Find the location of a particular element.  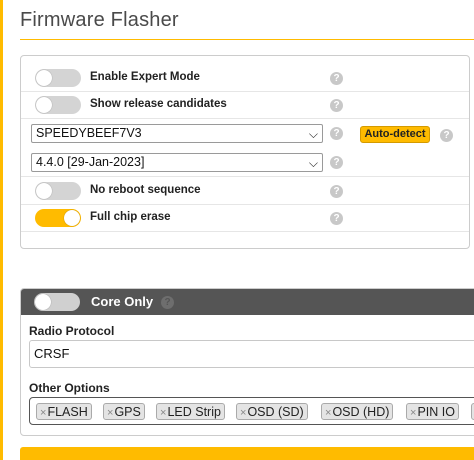

core-only-header: Core Only ? is located at coordinates (247, 302).